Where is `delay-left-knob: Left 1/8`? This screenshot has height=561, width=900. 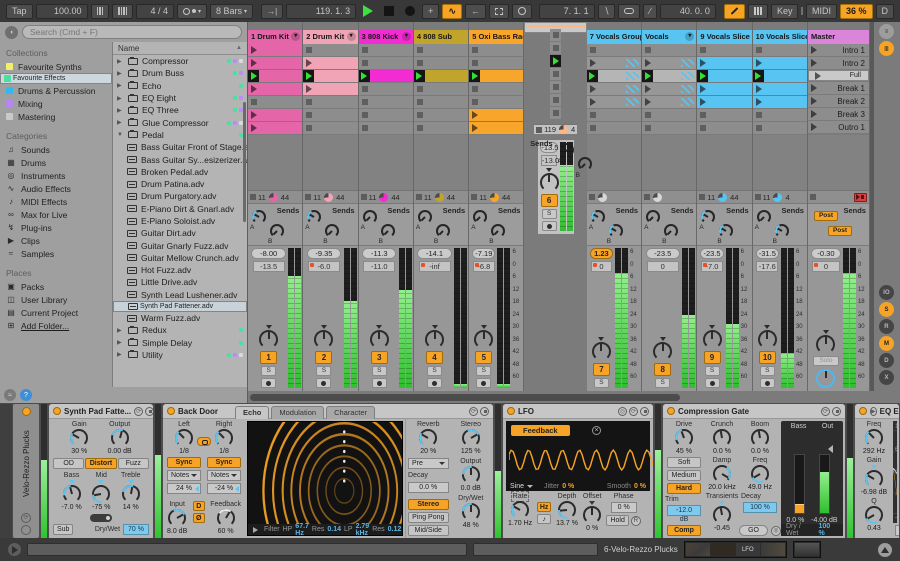 delay-left-knob: Left 1/8 is located at coordinates (184, 438).